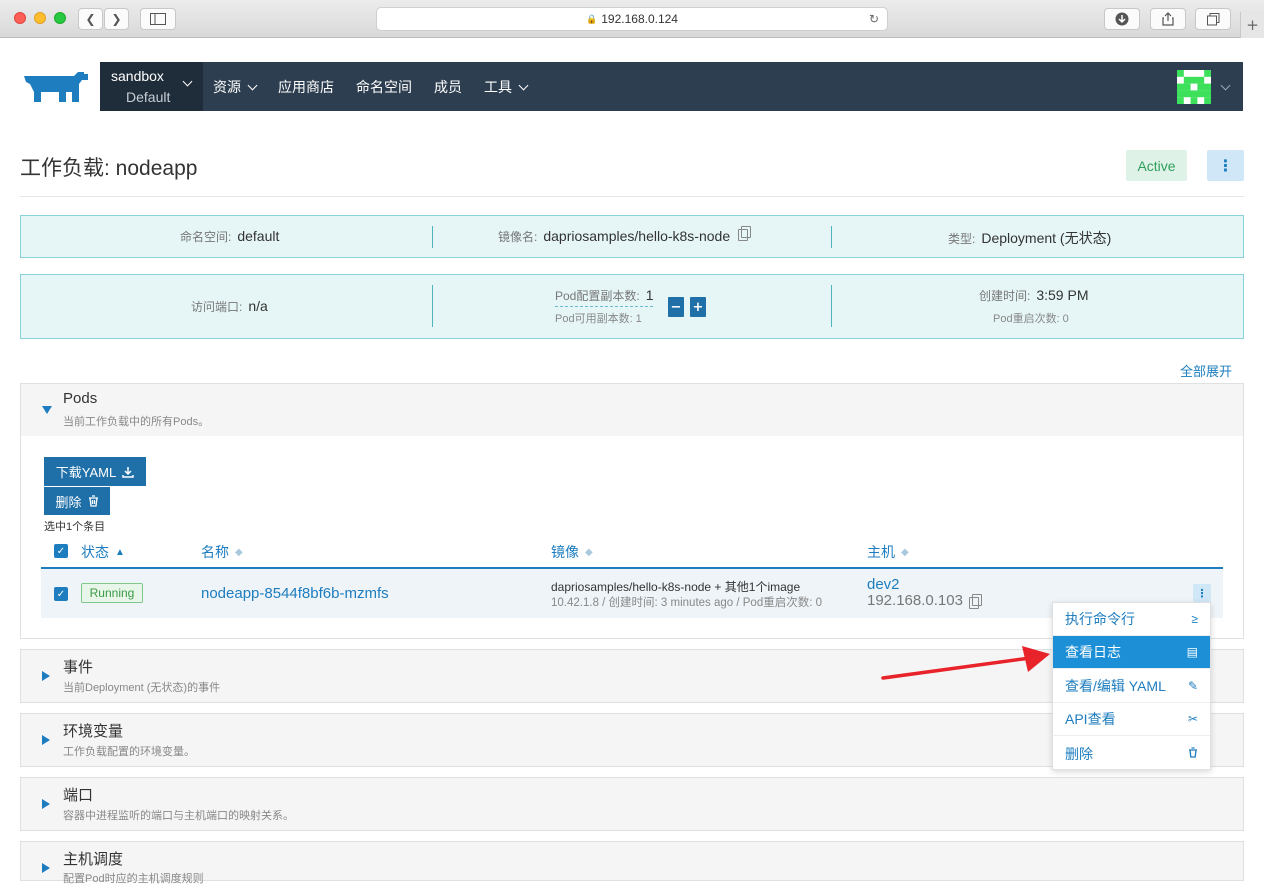 Image resolution: width=1264 pixels, height=886 pixels. Describe the element at coordinates (80, 398) in the screenshot. I see `section-title: Pods` at that location.